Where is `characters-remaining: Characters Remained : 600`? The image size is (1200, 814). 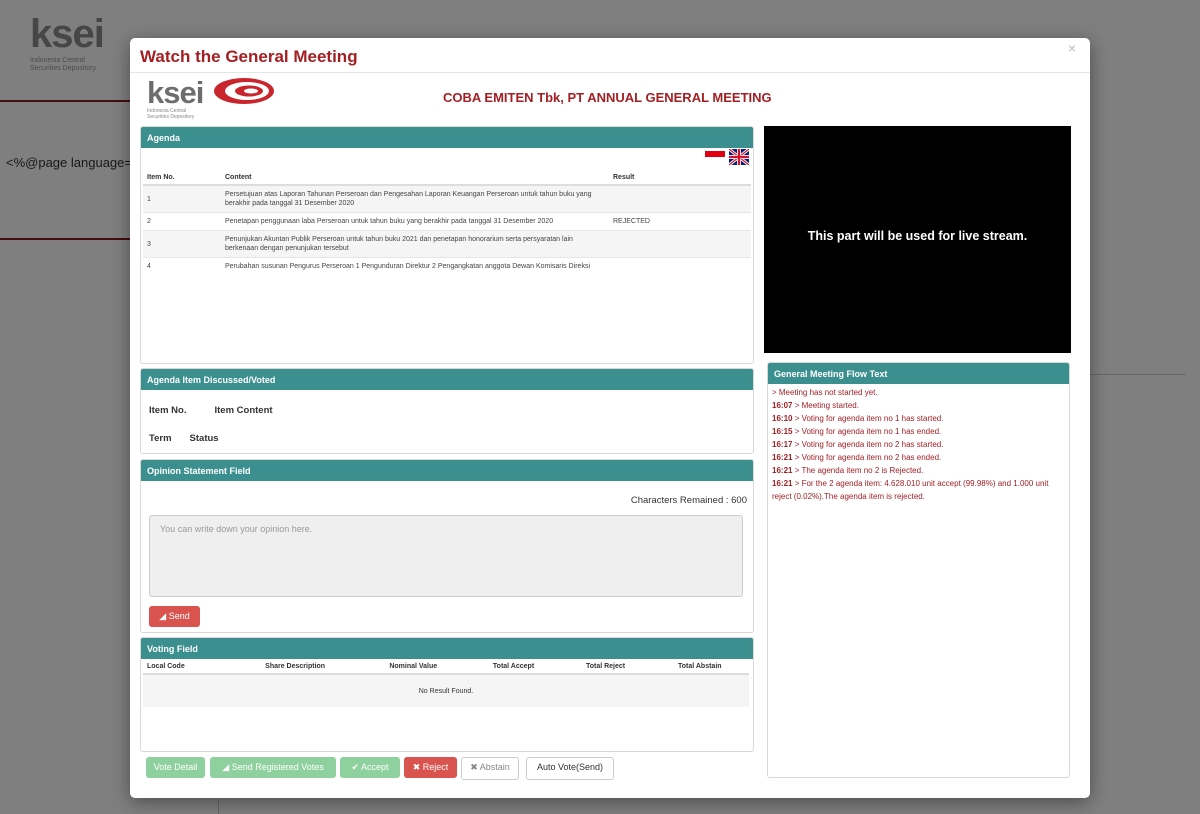 characters-remaining: Characters Remained : 600 is located at coordinates (688, 500).